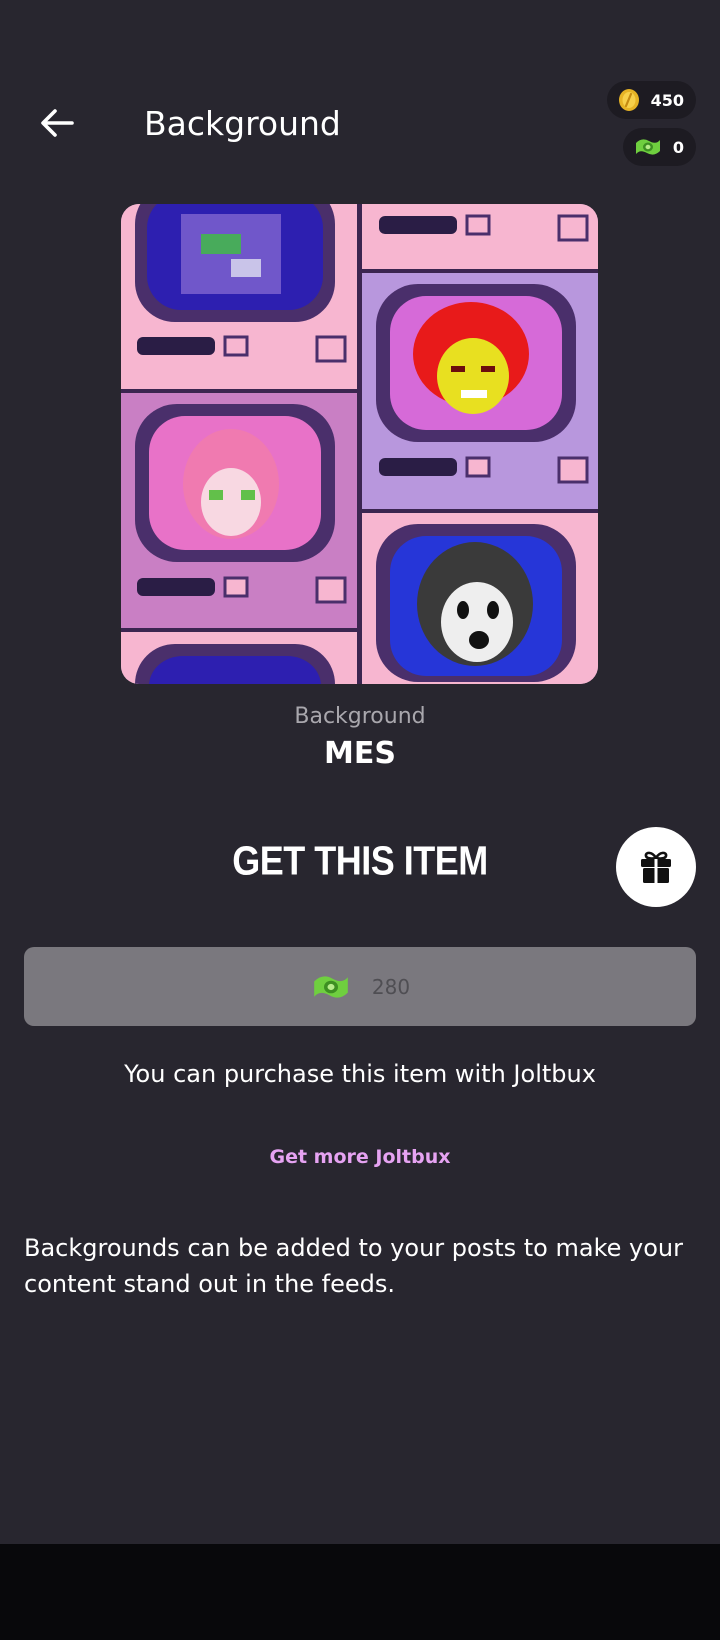 The width and height of the screenshot is (720, 1640). What do you see at coordinates (360, 753) in the screenshot?
I see `item-name: MES` at bounding box center [360, 753].